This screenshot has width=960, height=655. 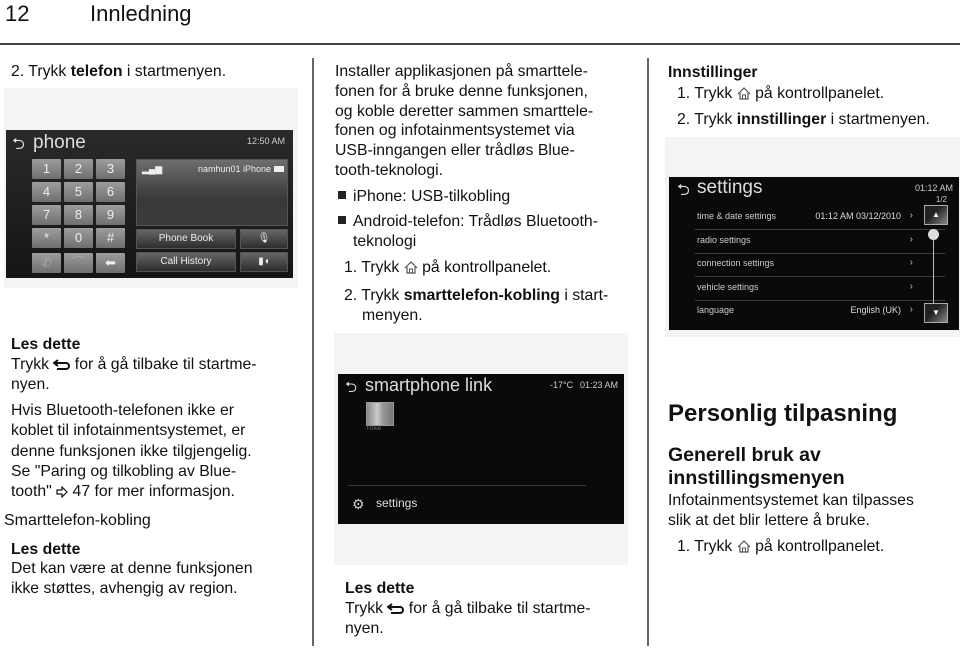 I want to click on keypad-key: 9, so click(x=110, y=215).